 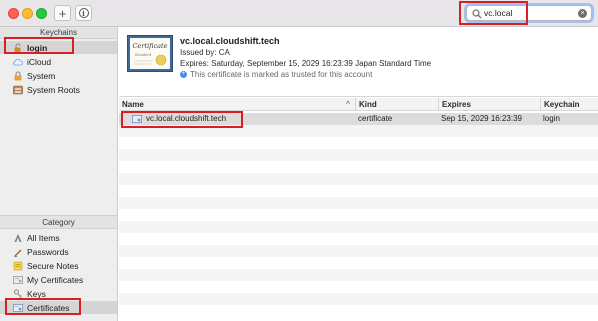 What do you see at coordinates (13, 13) in the screenshot?
I see `close-window-button` at bounding box center [13, 13].